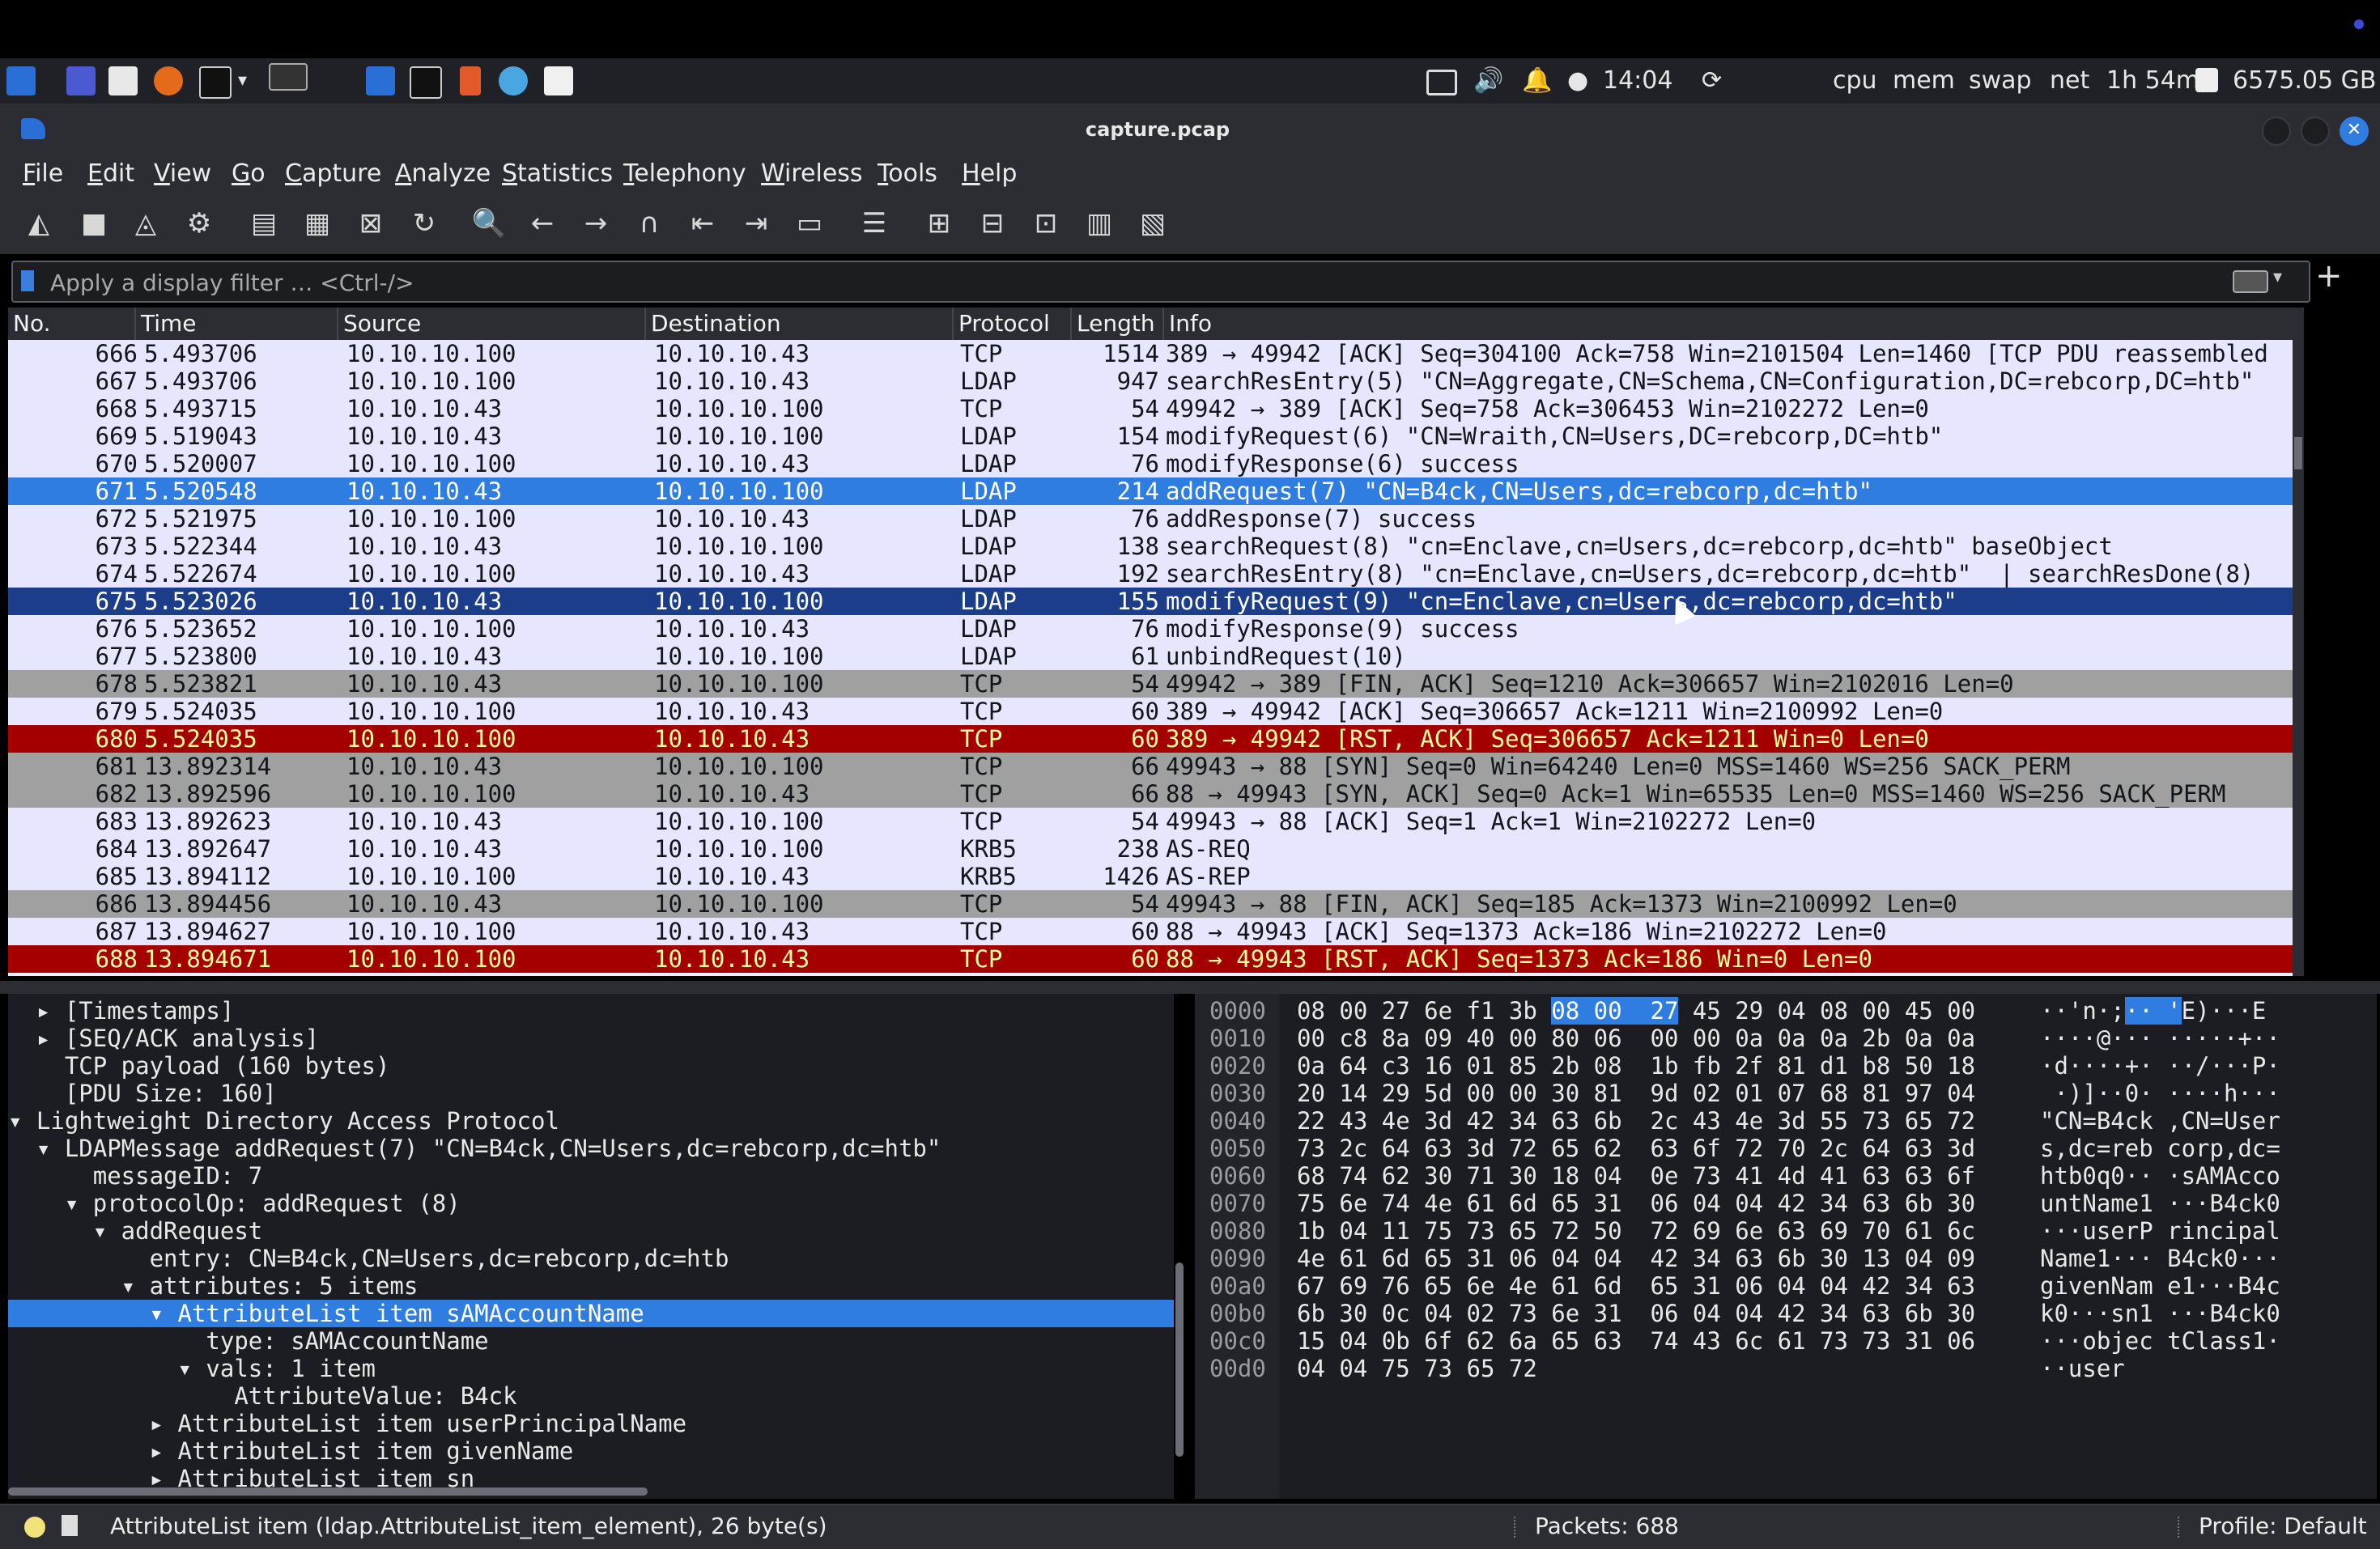  Describe the element at coordinates (318, 223) in the screenshot. I see `save-file-icon: ▦` at that location.